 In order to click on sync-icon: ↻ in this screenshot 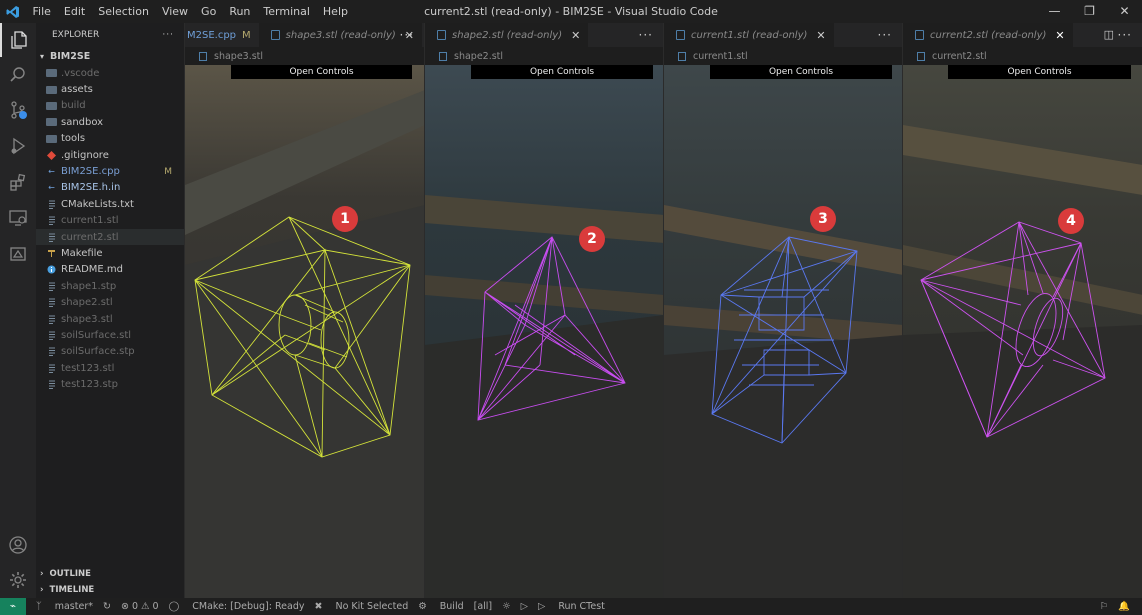, I will do `click(107, 606)`.